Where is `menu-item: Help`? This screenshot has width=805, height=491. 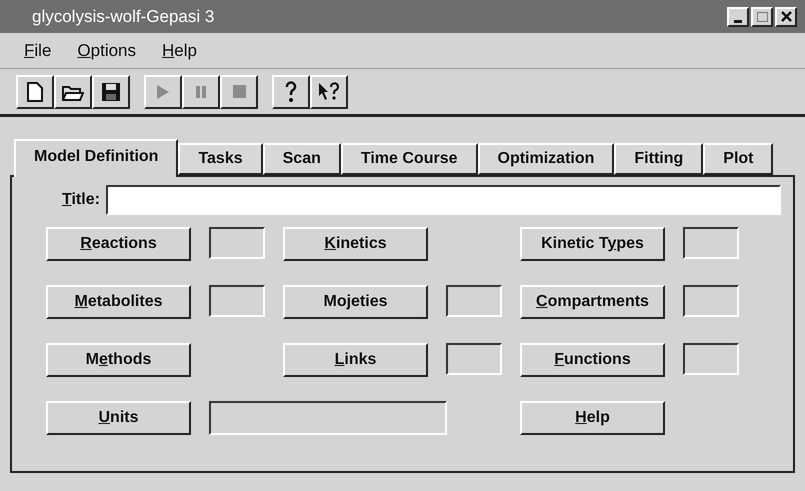
menu-item: Help is located at coordinates (179, 51).